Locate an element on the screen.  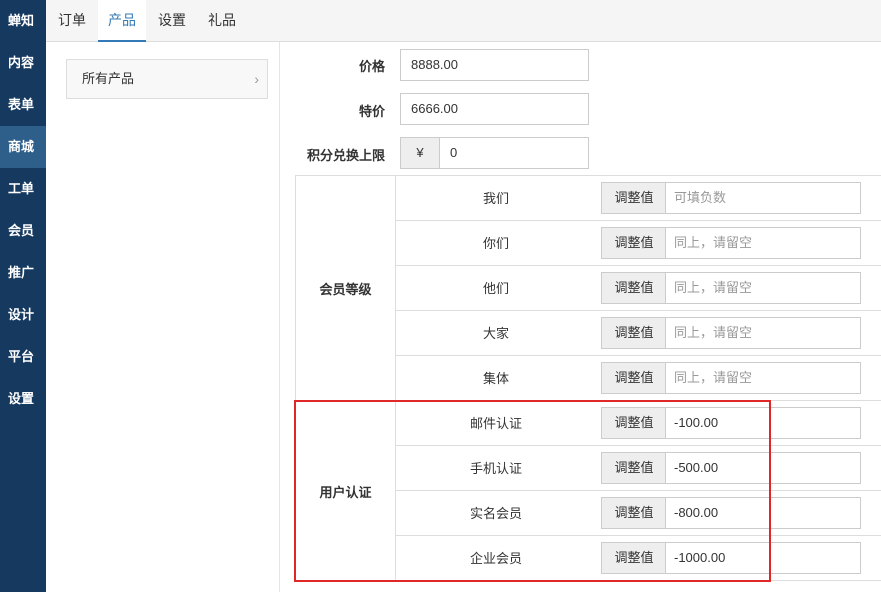
adjust-value-input: -1000.00 is located at coordinates (763, 558).